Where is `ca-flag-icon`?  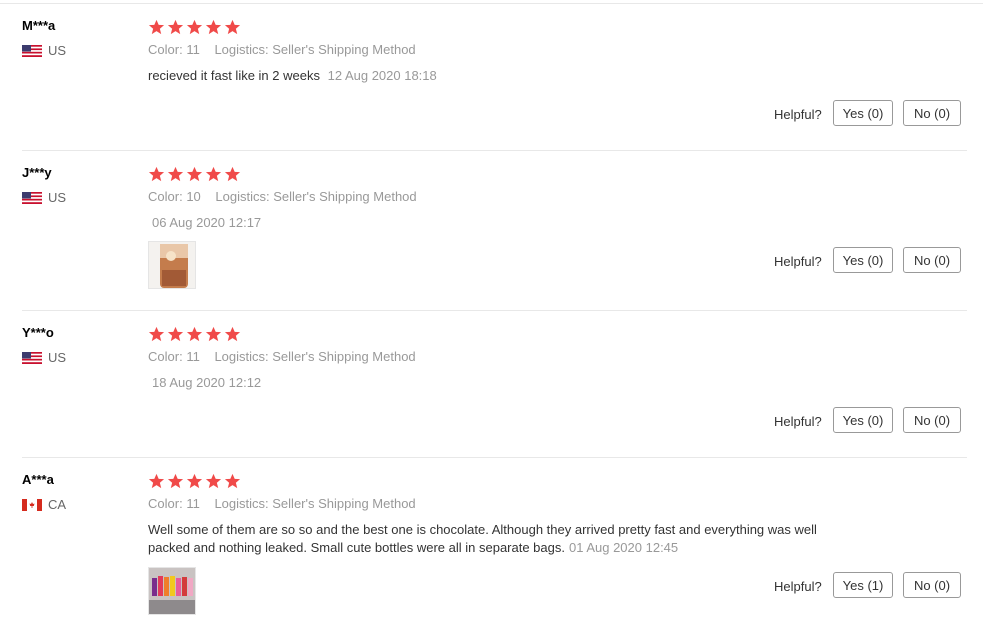
ca-flag-icon is located at coordinates (32, 504).